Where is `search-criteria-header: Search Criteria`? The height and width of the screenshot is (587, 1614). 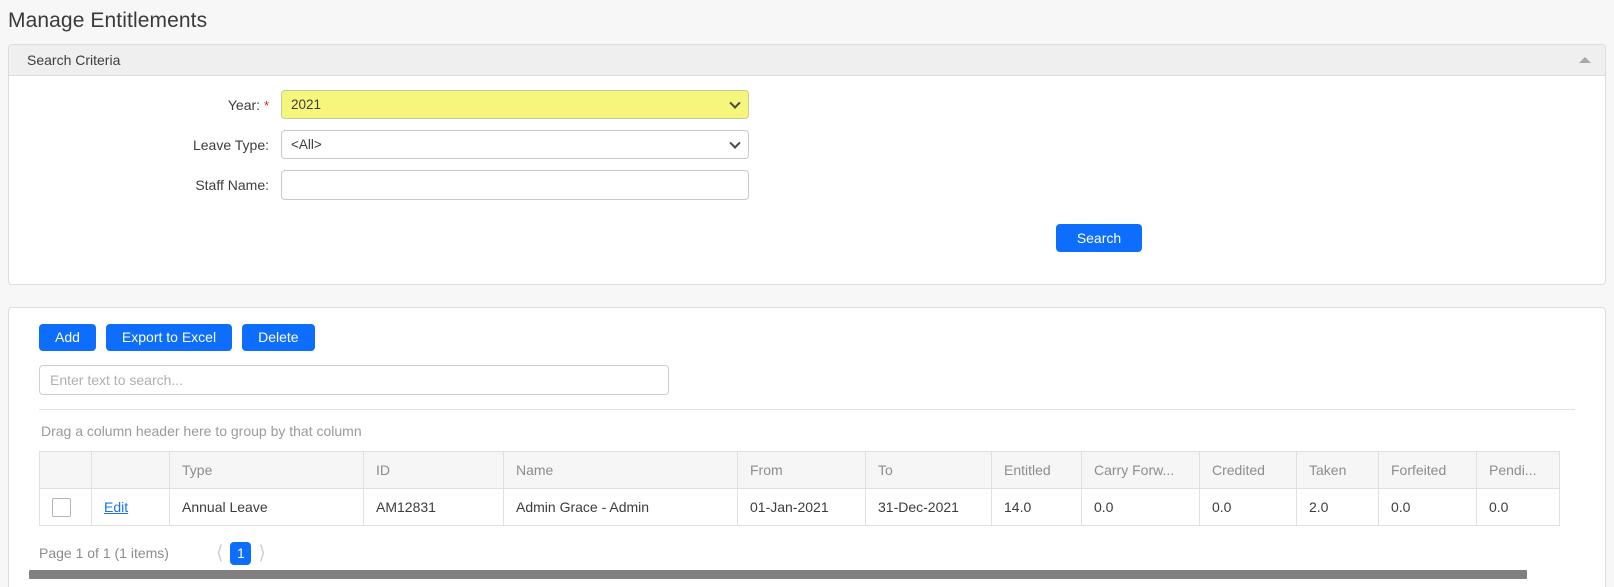
search-criteria-header: Search Criteria is located at coordinates (807, 60).